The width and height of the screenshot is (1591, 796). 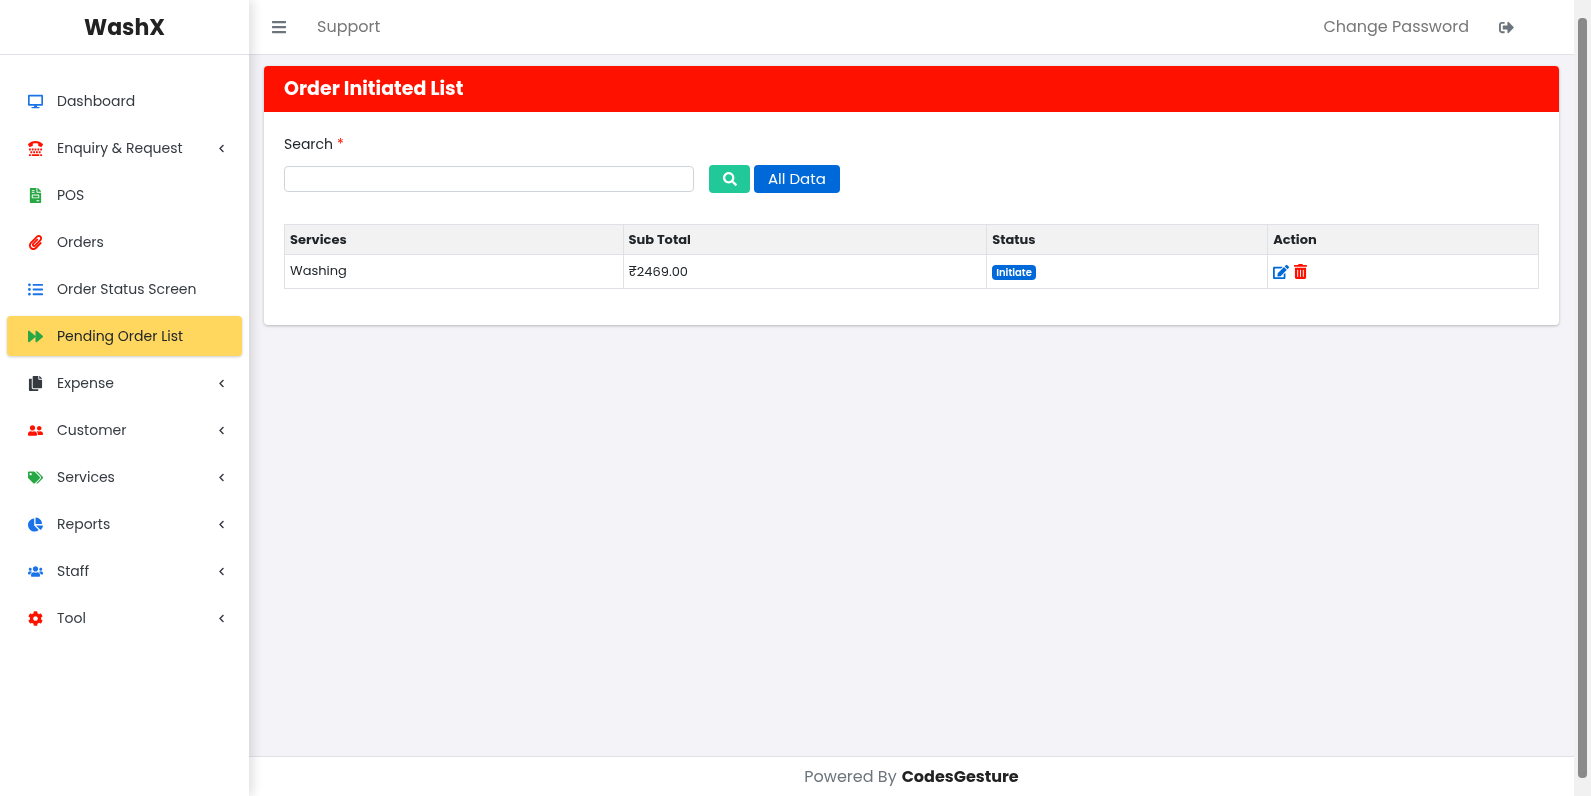 I want to click on column-header: Sub Total, so click(x=805, y=239).